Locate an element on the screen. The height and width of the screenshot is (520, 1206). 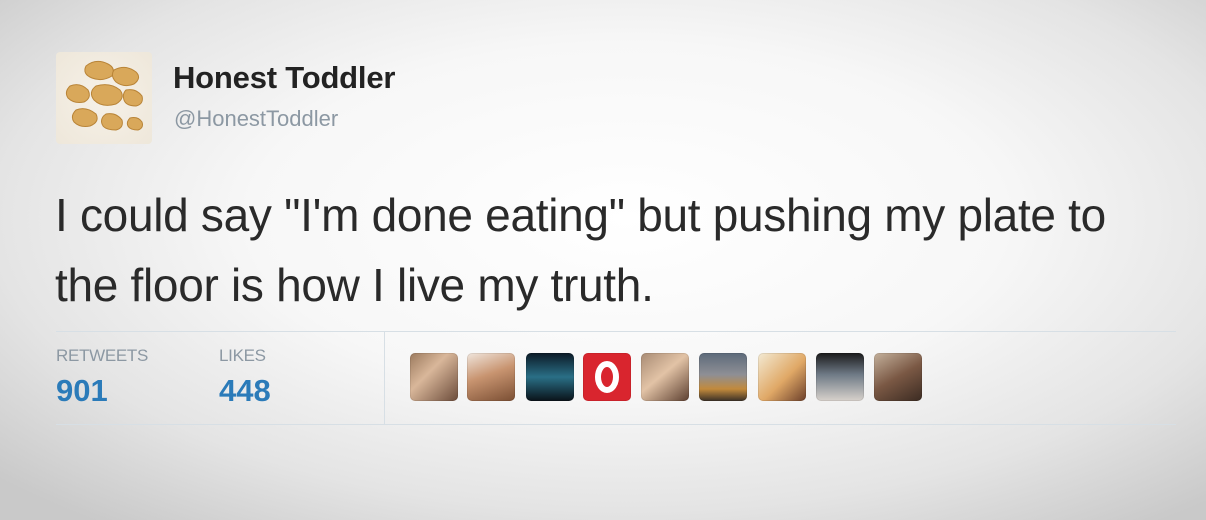
likes-count: 448 is located at coordinates (245, 391).